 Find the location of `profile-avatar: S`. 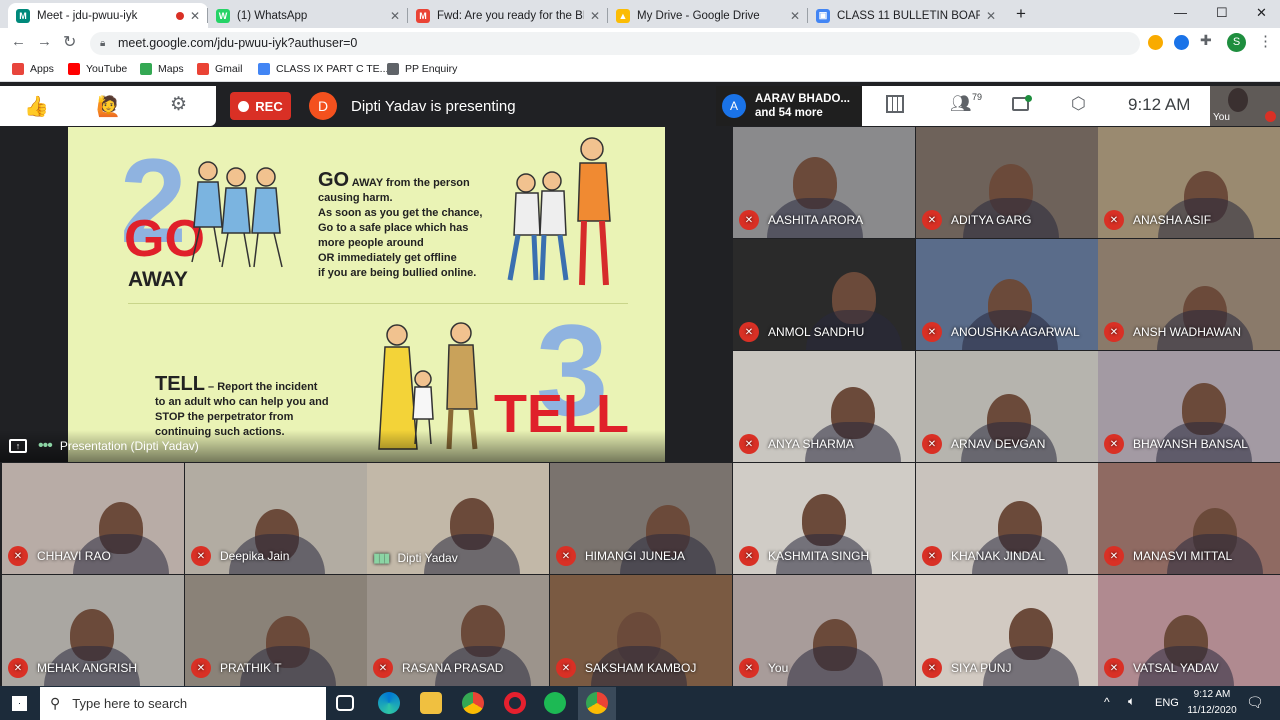

profile-avatar: S is located at coordinates (1236, 42).